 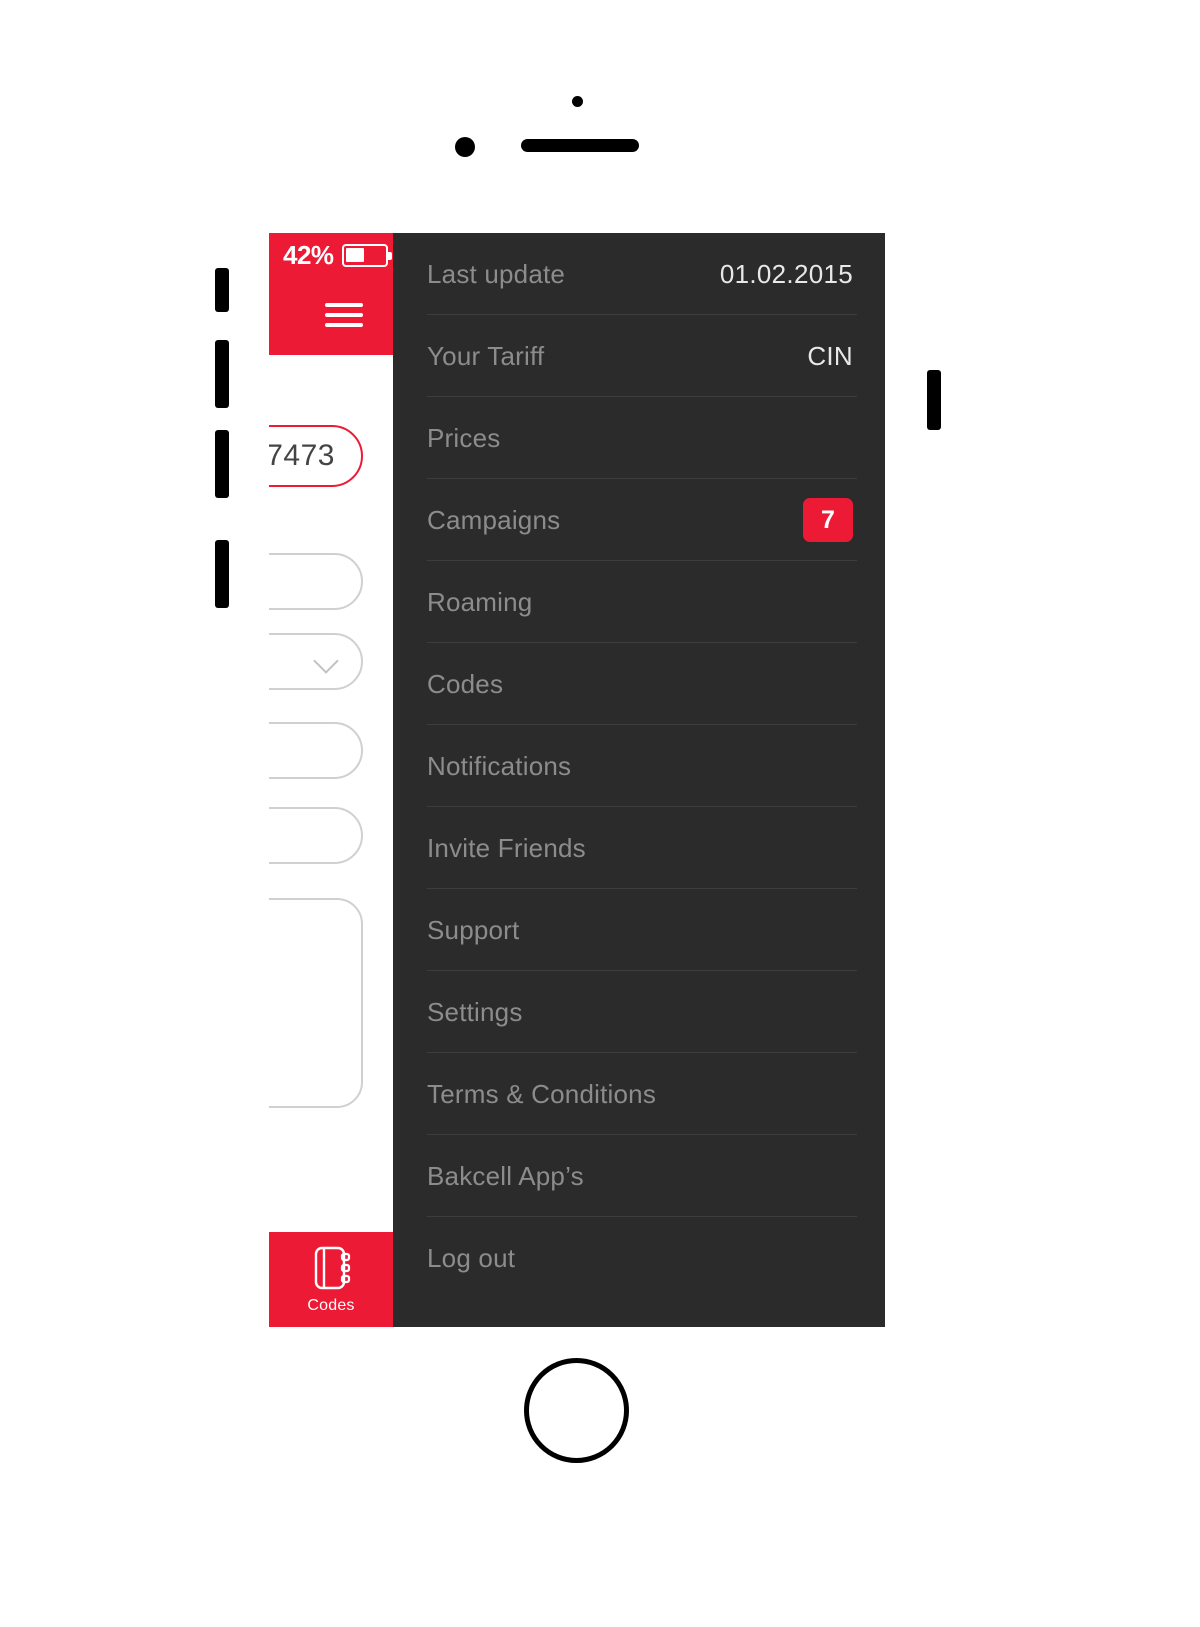 What do you see at coordinates (355, 255) in the screenshot?
I see `battery-fill` at bounding box center [355, 255].